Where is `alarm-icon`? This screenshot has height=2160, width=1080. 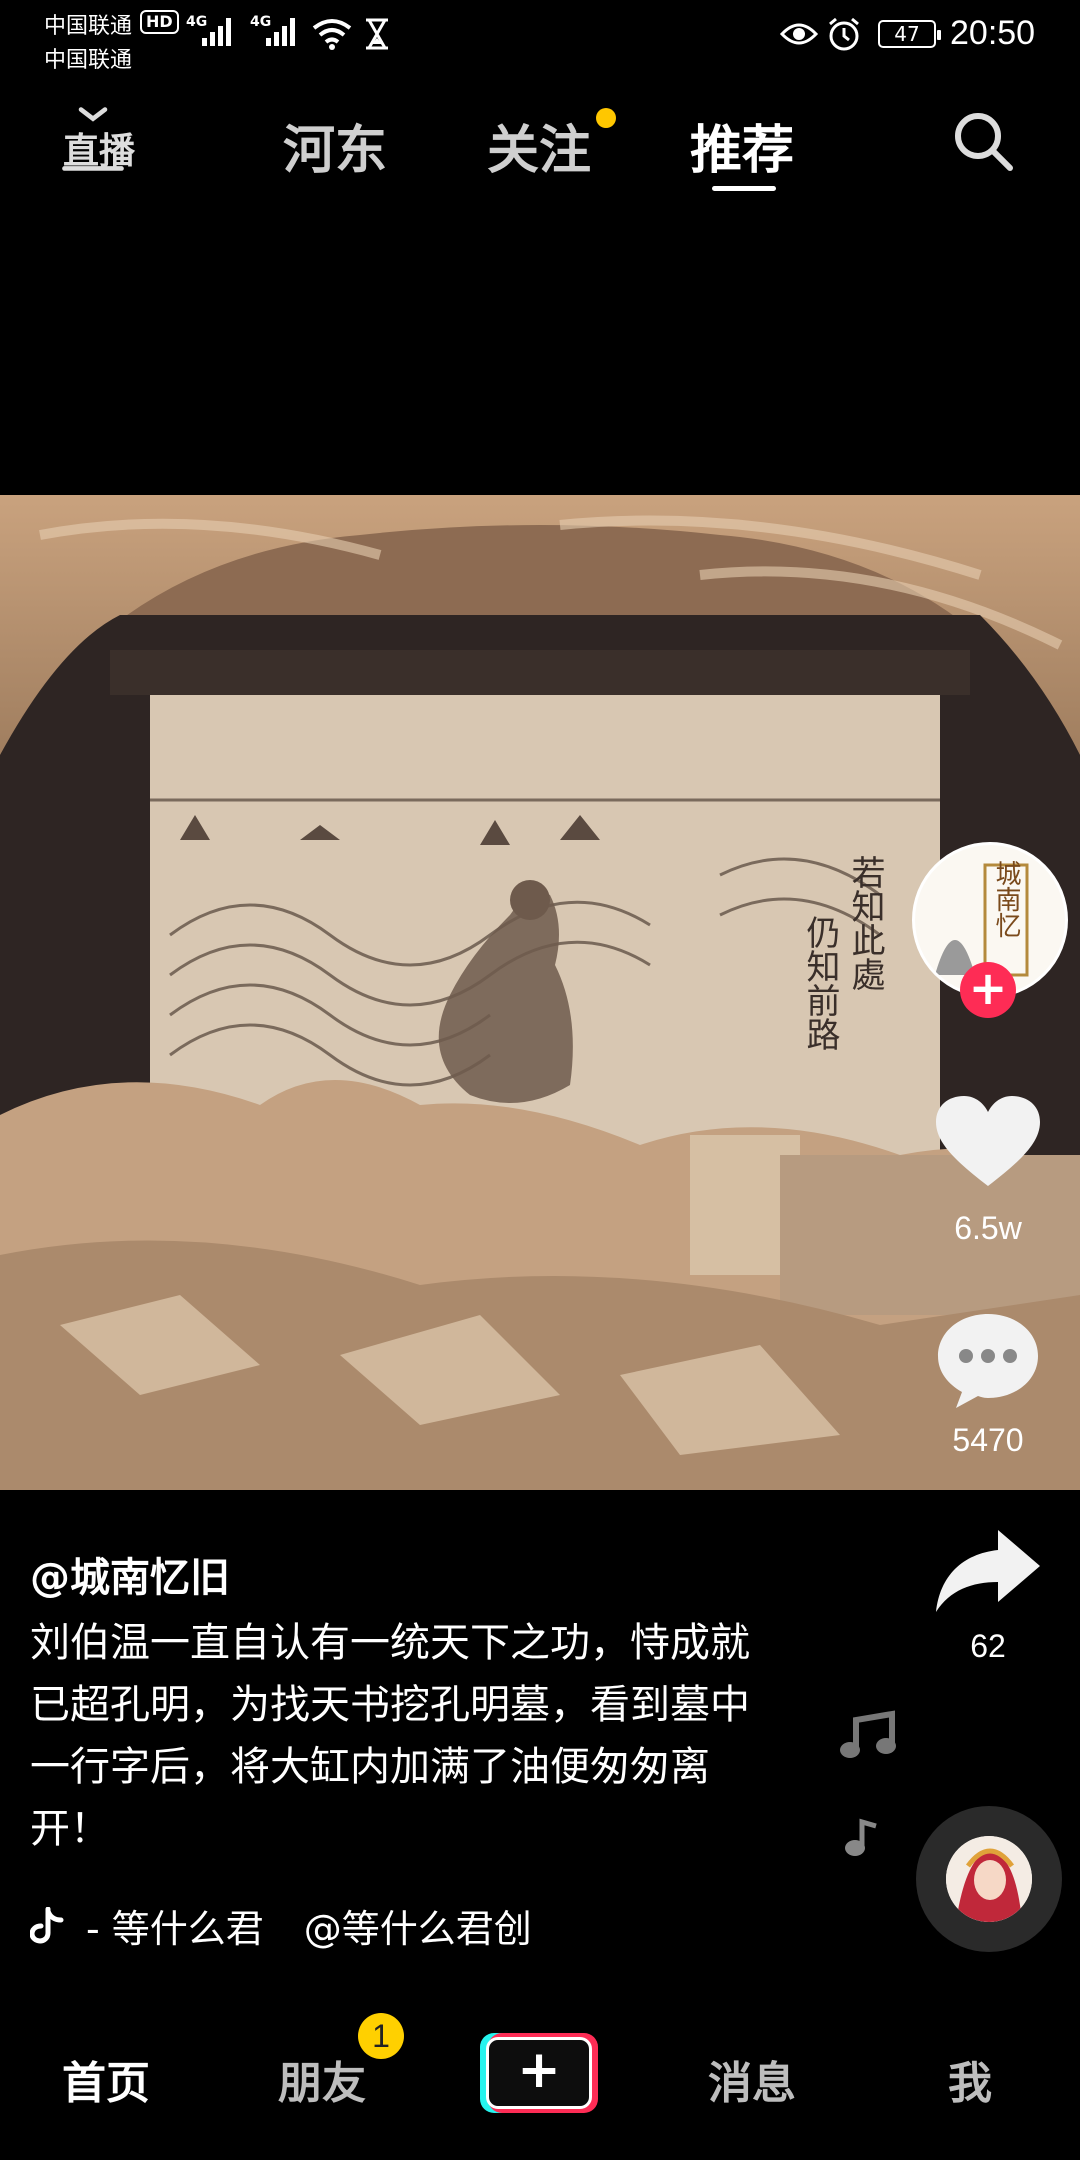 alarm-icon is located at coordinates (844, 34).